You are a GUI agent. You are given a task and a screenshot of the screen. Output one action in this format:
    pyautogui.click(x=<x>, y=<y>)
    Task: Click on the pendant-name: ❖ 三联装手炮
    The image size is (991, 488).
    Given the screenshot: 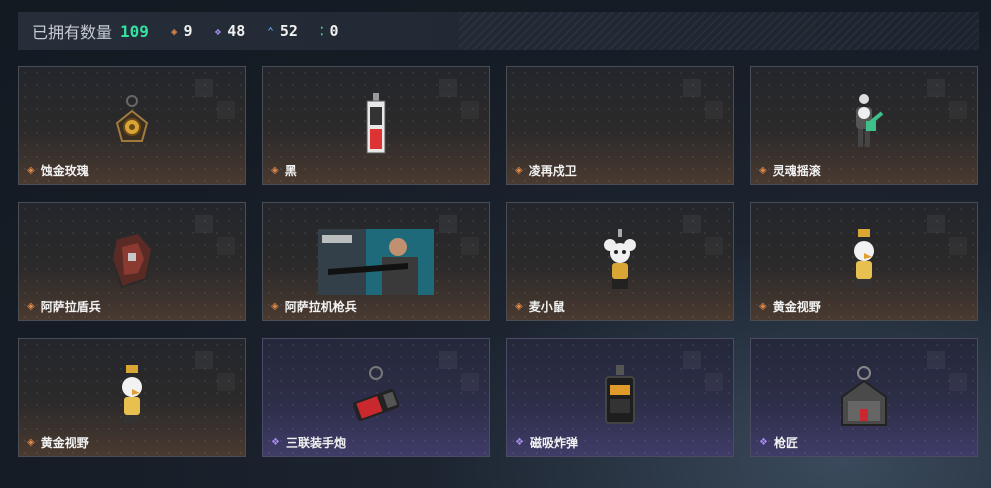 What is the action you would take?
    pyautogui.click(x=308, y=442)
    